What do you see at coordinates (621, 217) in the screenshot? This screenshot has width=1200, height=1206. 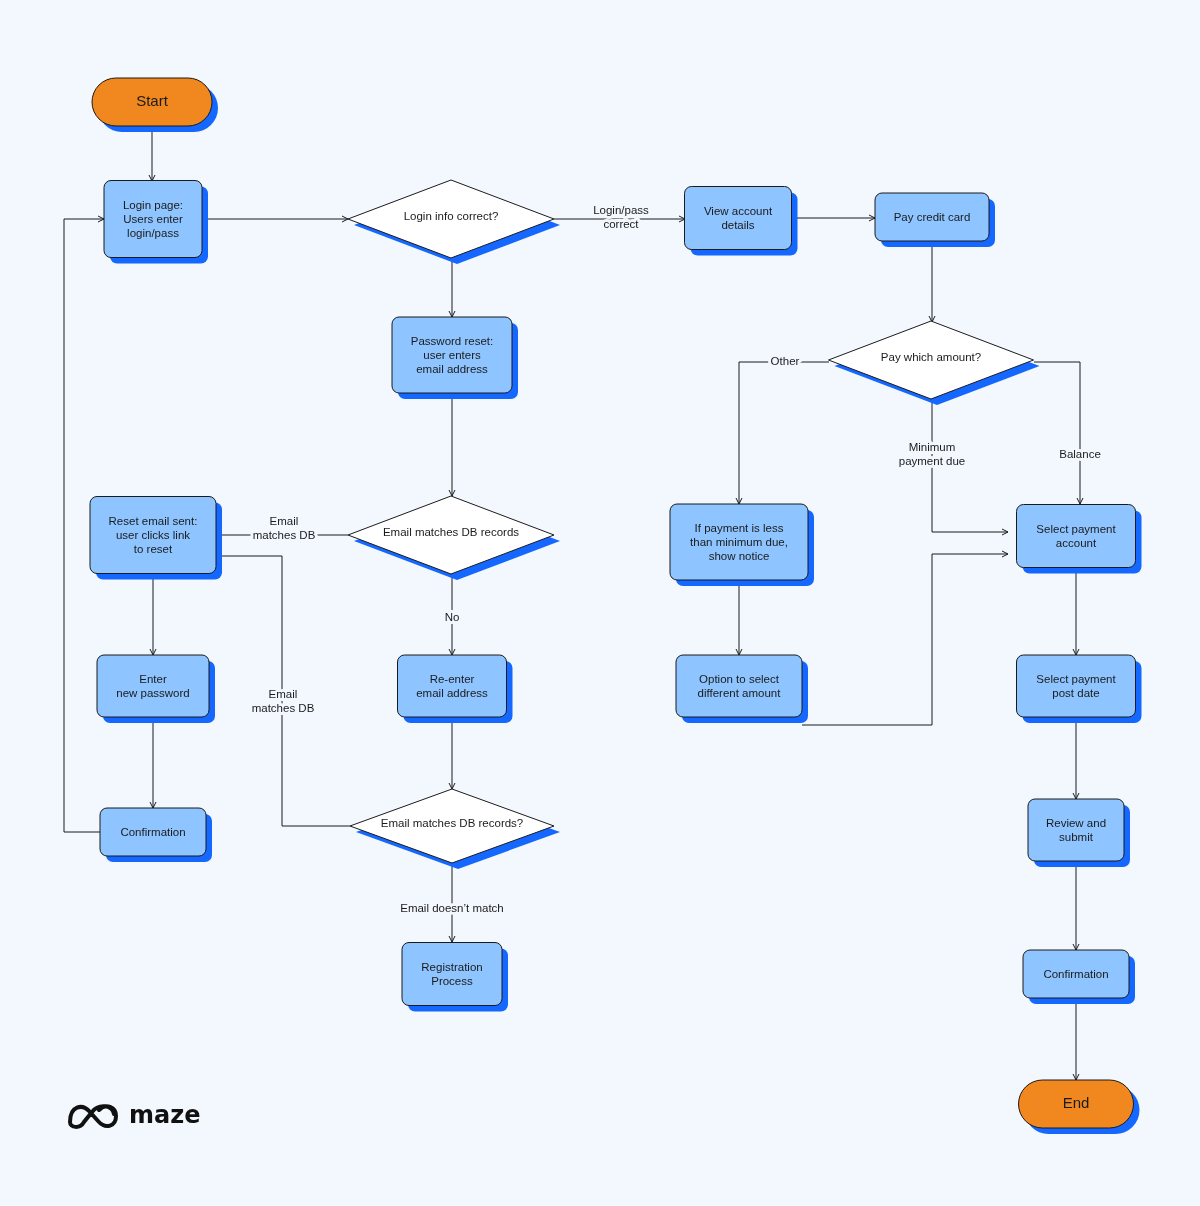 I see `connector-label: Login/pass correct` at bounding box center [621, 217].